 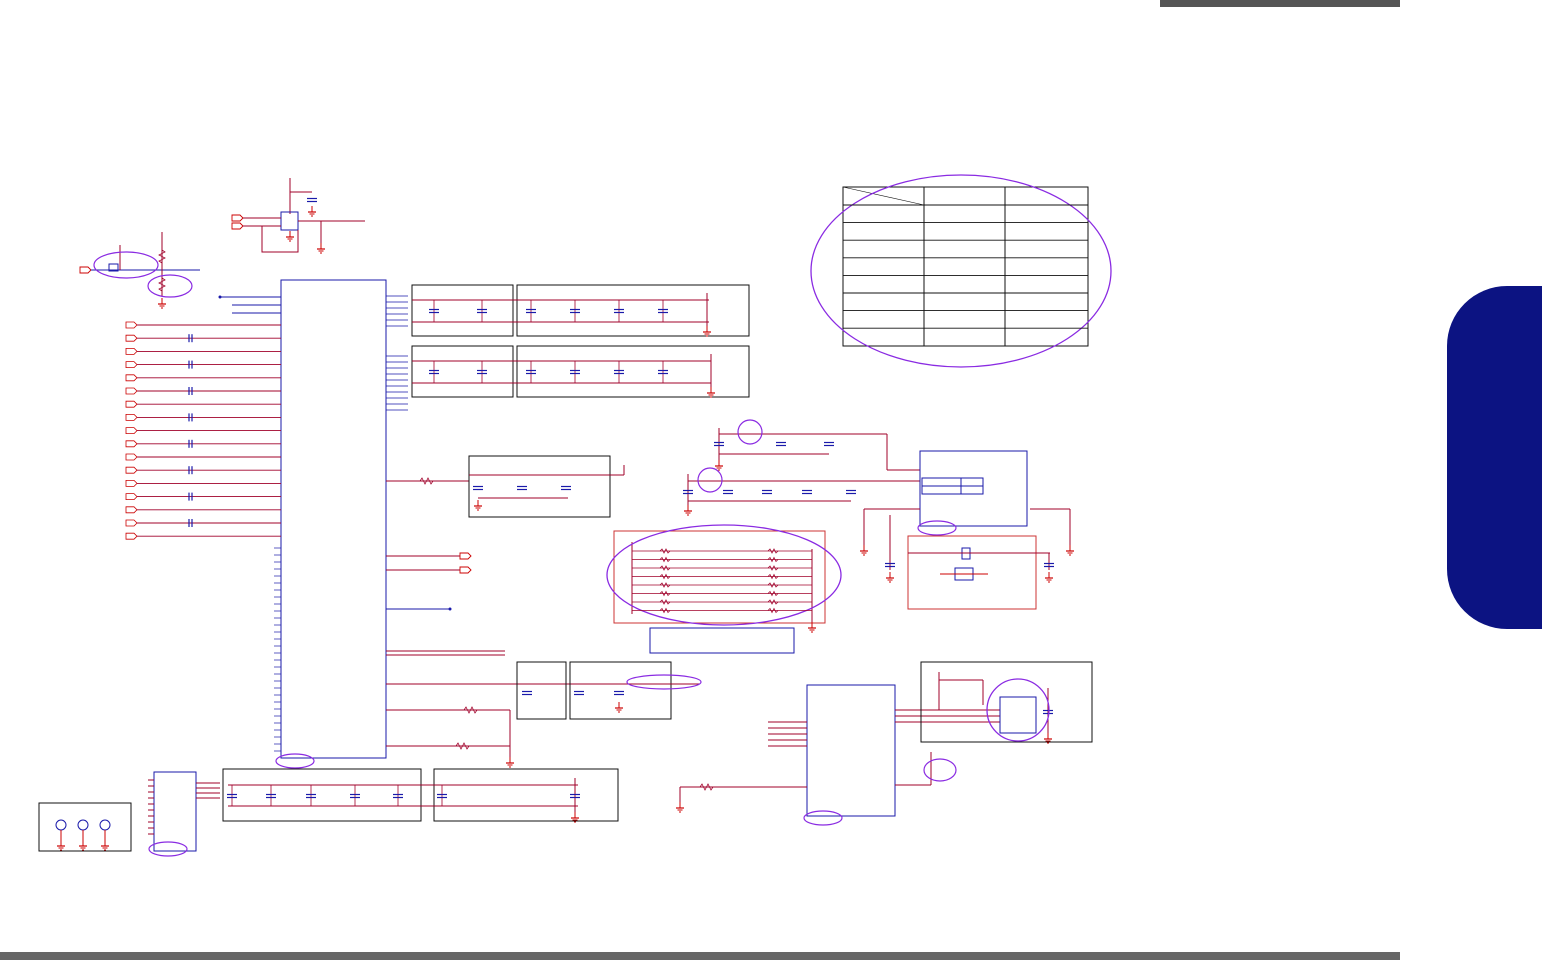 I want to click on configuration-table, so click(x=961, y=271).